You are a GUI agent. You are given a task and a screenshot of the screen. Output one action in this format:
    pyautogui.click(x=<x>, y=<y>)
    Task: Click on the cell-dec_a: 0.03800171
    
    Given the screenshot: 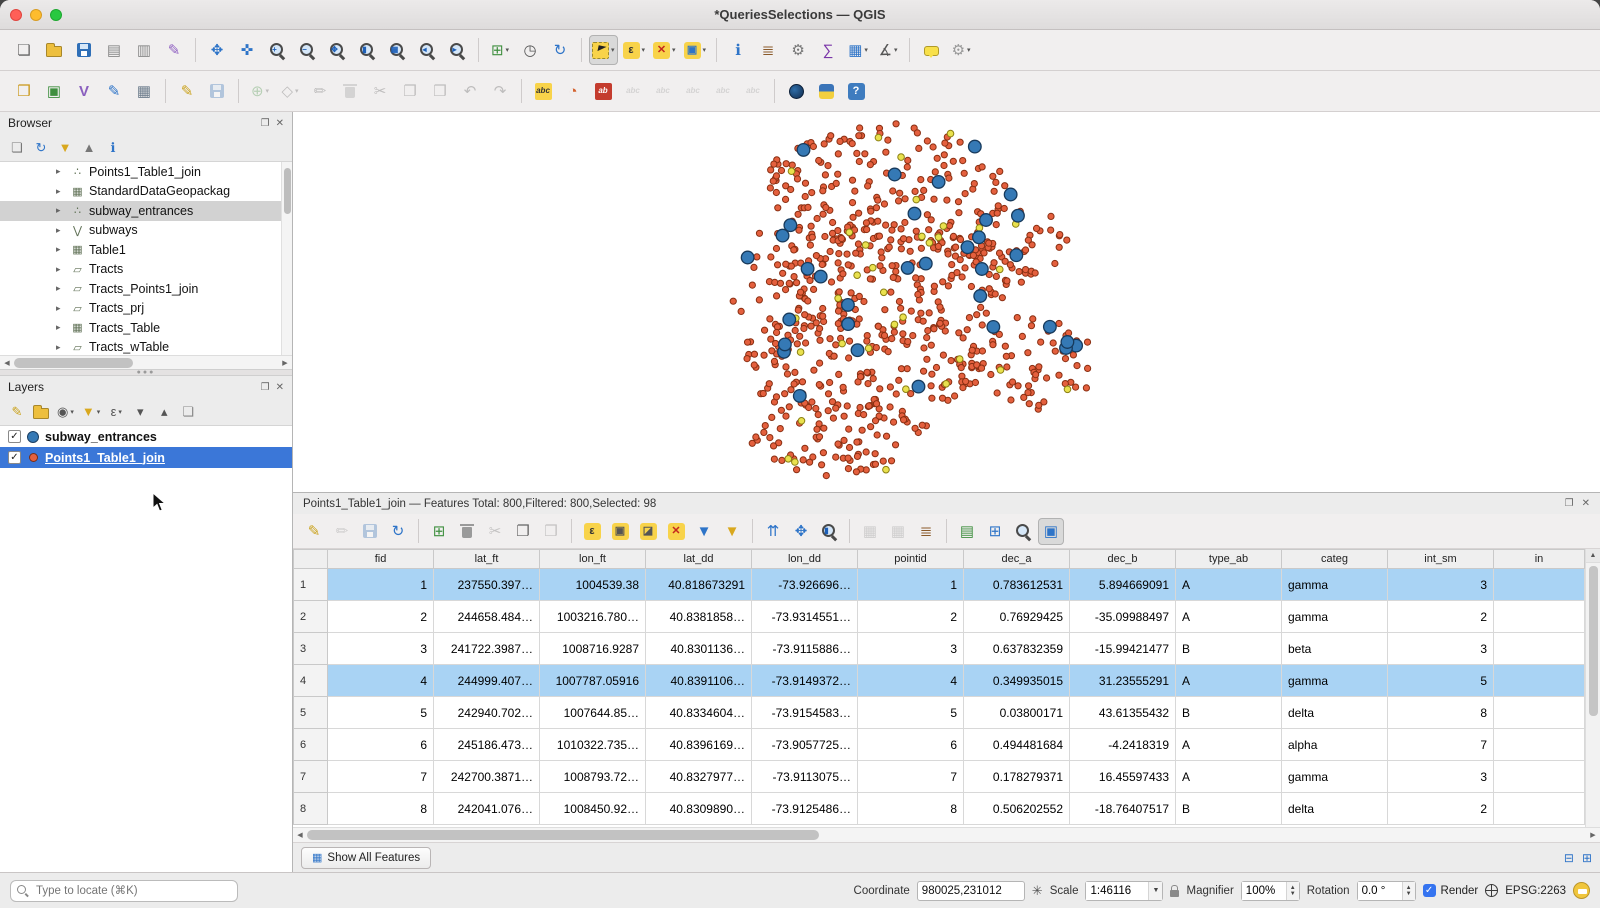 What is the action you would take?
    pyautogui.click(x=1016, y=712)
    